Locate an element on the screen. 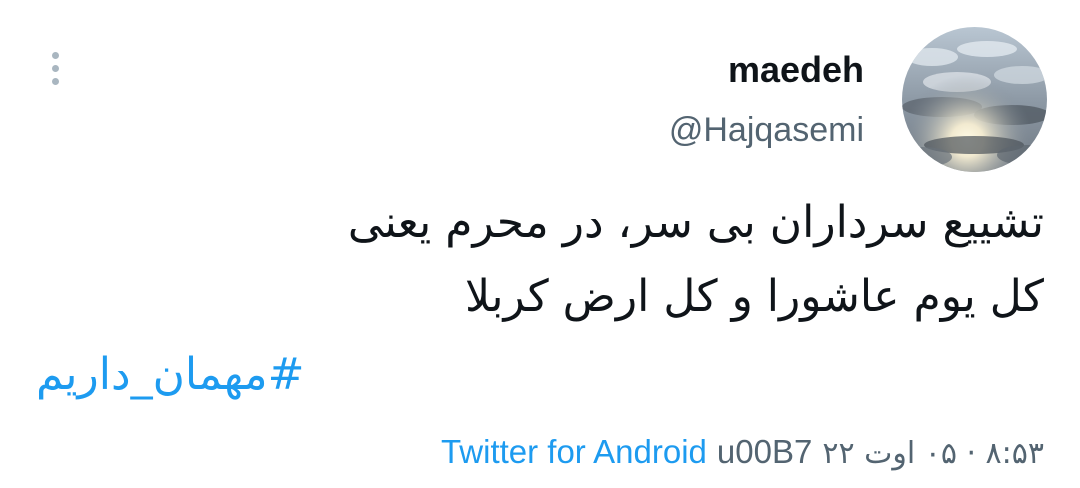  hashtag-link: #مهمان_داریم is located at coordinates (170, 375).